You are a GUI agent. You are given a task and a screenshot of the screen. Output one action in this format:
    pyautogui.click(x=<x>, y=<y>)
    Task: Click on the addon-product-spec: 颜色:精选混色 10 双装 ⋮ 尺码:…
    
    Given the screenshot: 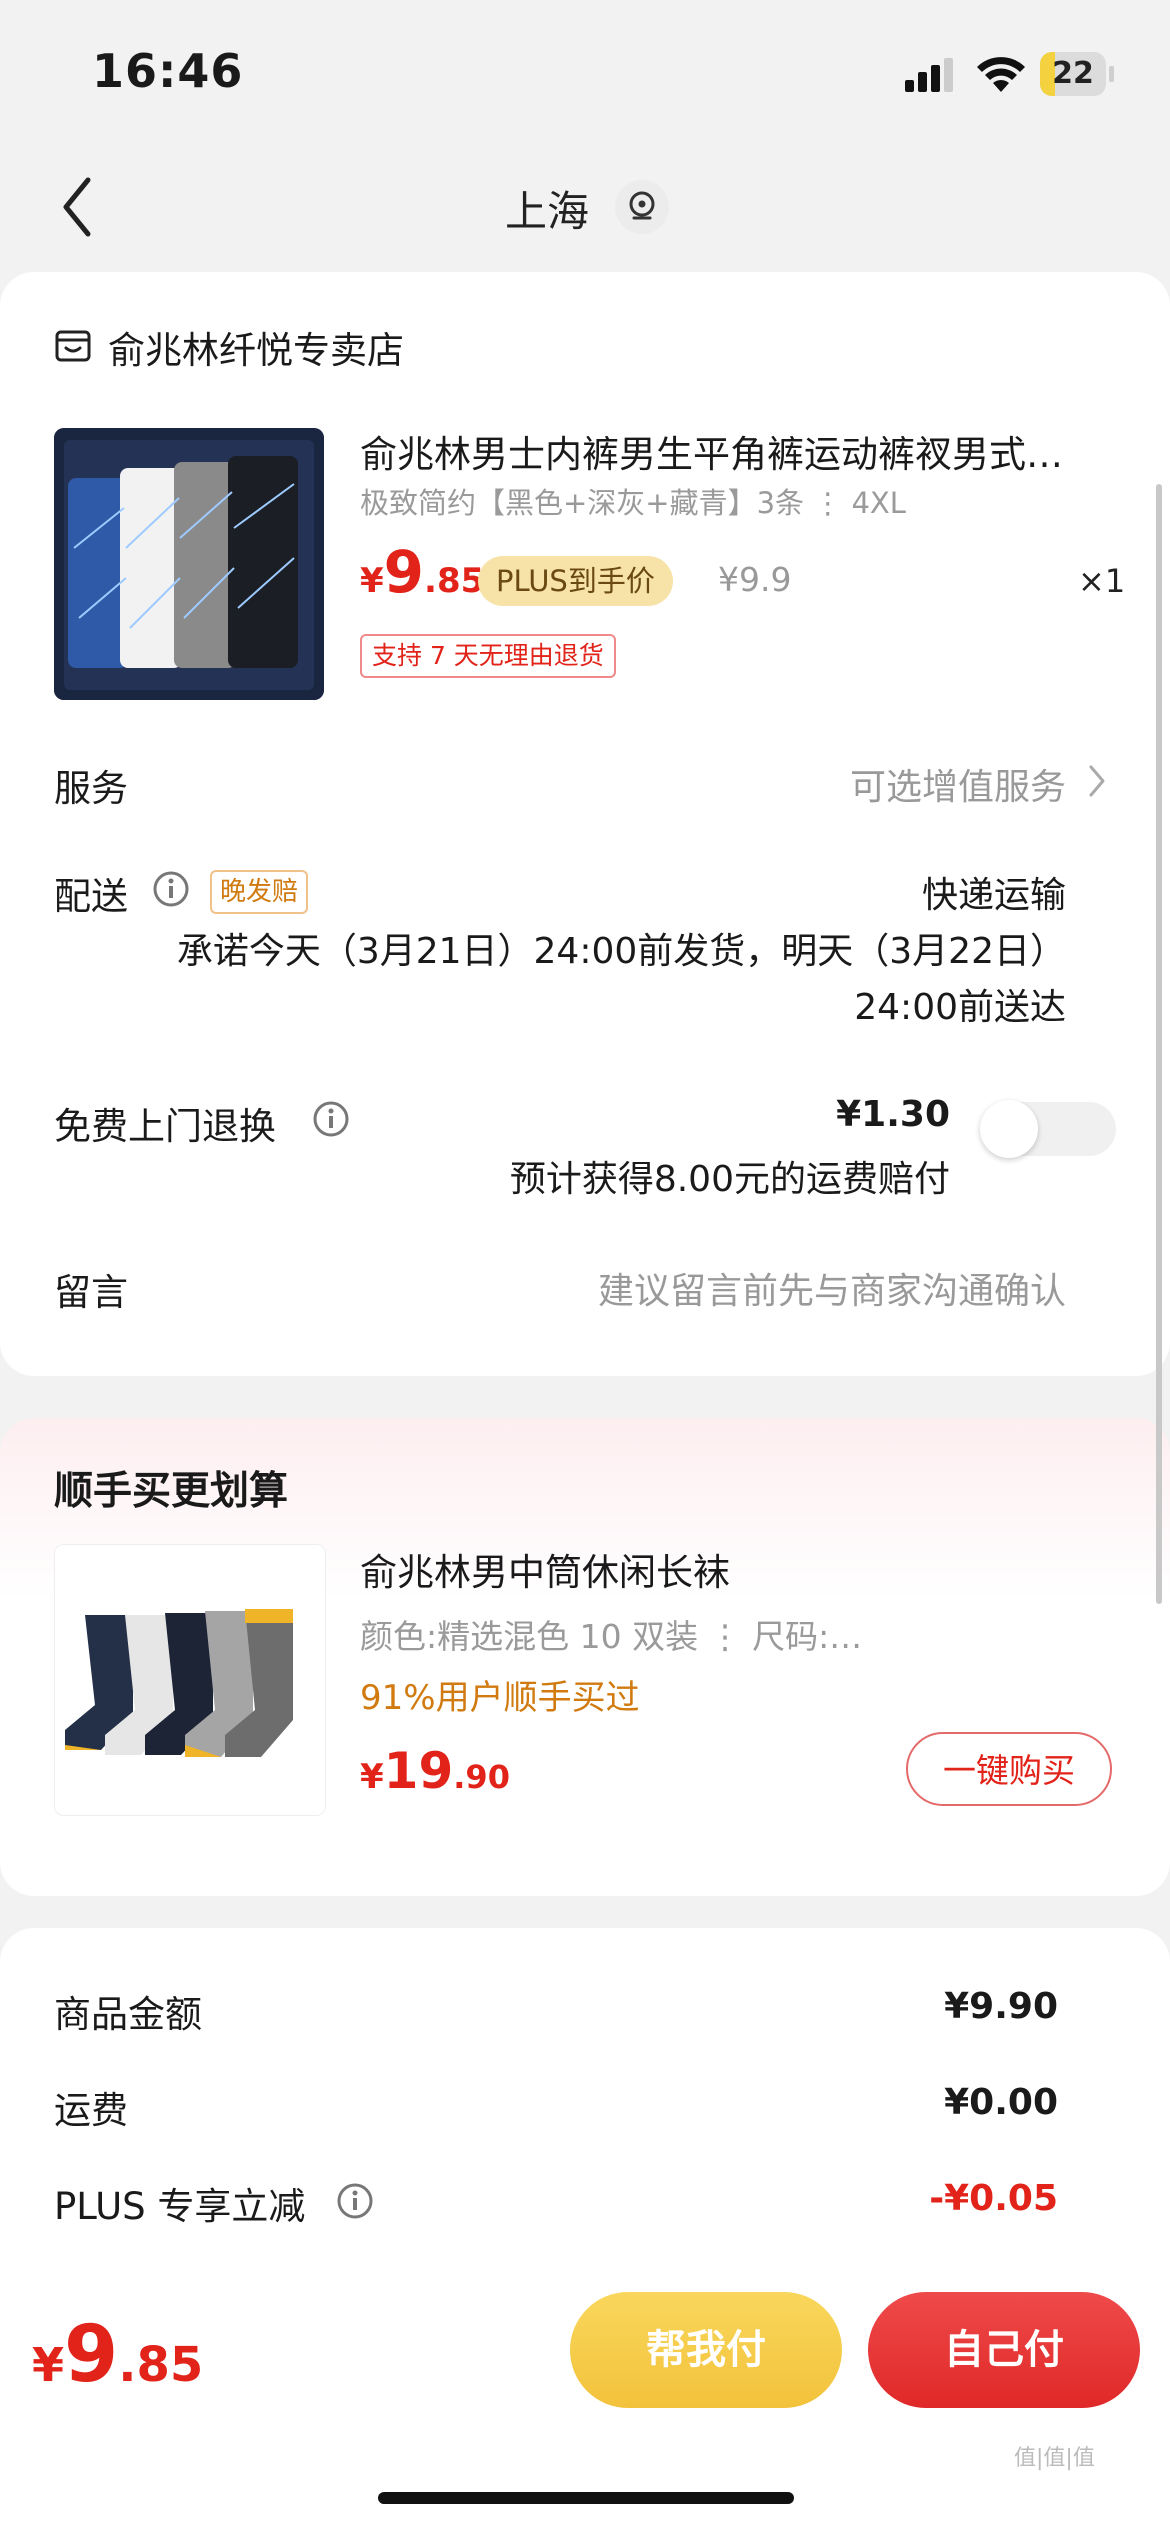 What is the action you would take?
    pyautogui.click(x=611, y=1634)
    